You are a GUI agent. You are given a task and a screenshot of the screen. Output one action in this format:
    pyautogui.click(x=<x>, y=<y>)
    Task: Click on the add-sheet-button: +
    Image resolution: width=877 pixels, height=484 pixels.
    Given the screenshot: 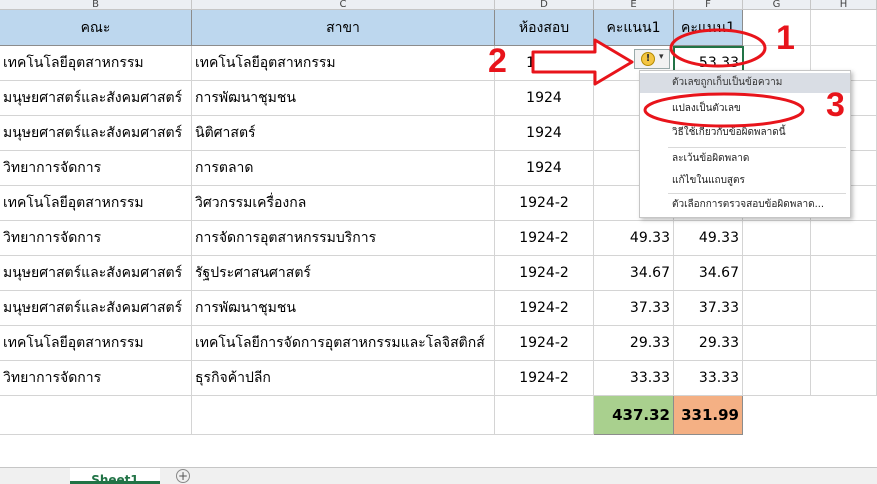 What is the action you would take?
    pyautogui.click(x=183, y=476)
    